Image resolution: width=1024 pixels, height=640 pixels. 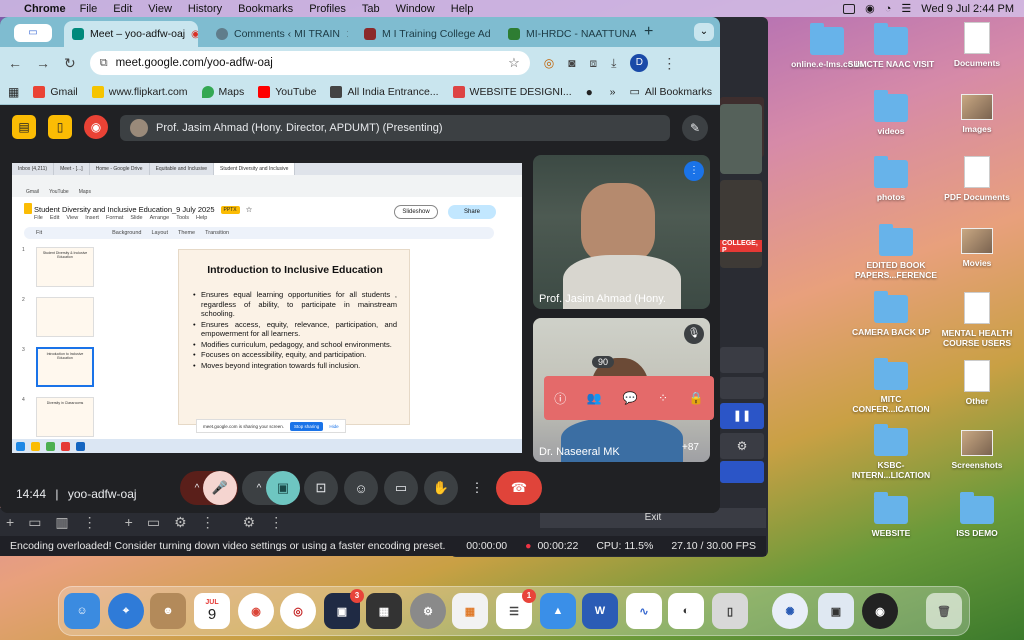 What do you see at coordinates (82, 611) in the screenshot?
I see `finder-icon: ☺` at bounding box center [82, 611].